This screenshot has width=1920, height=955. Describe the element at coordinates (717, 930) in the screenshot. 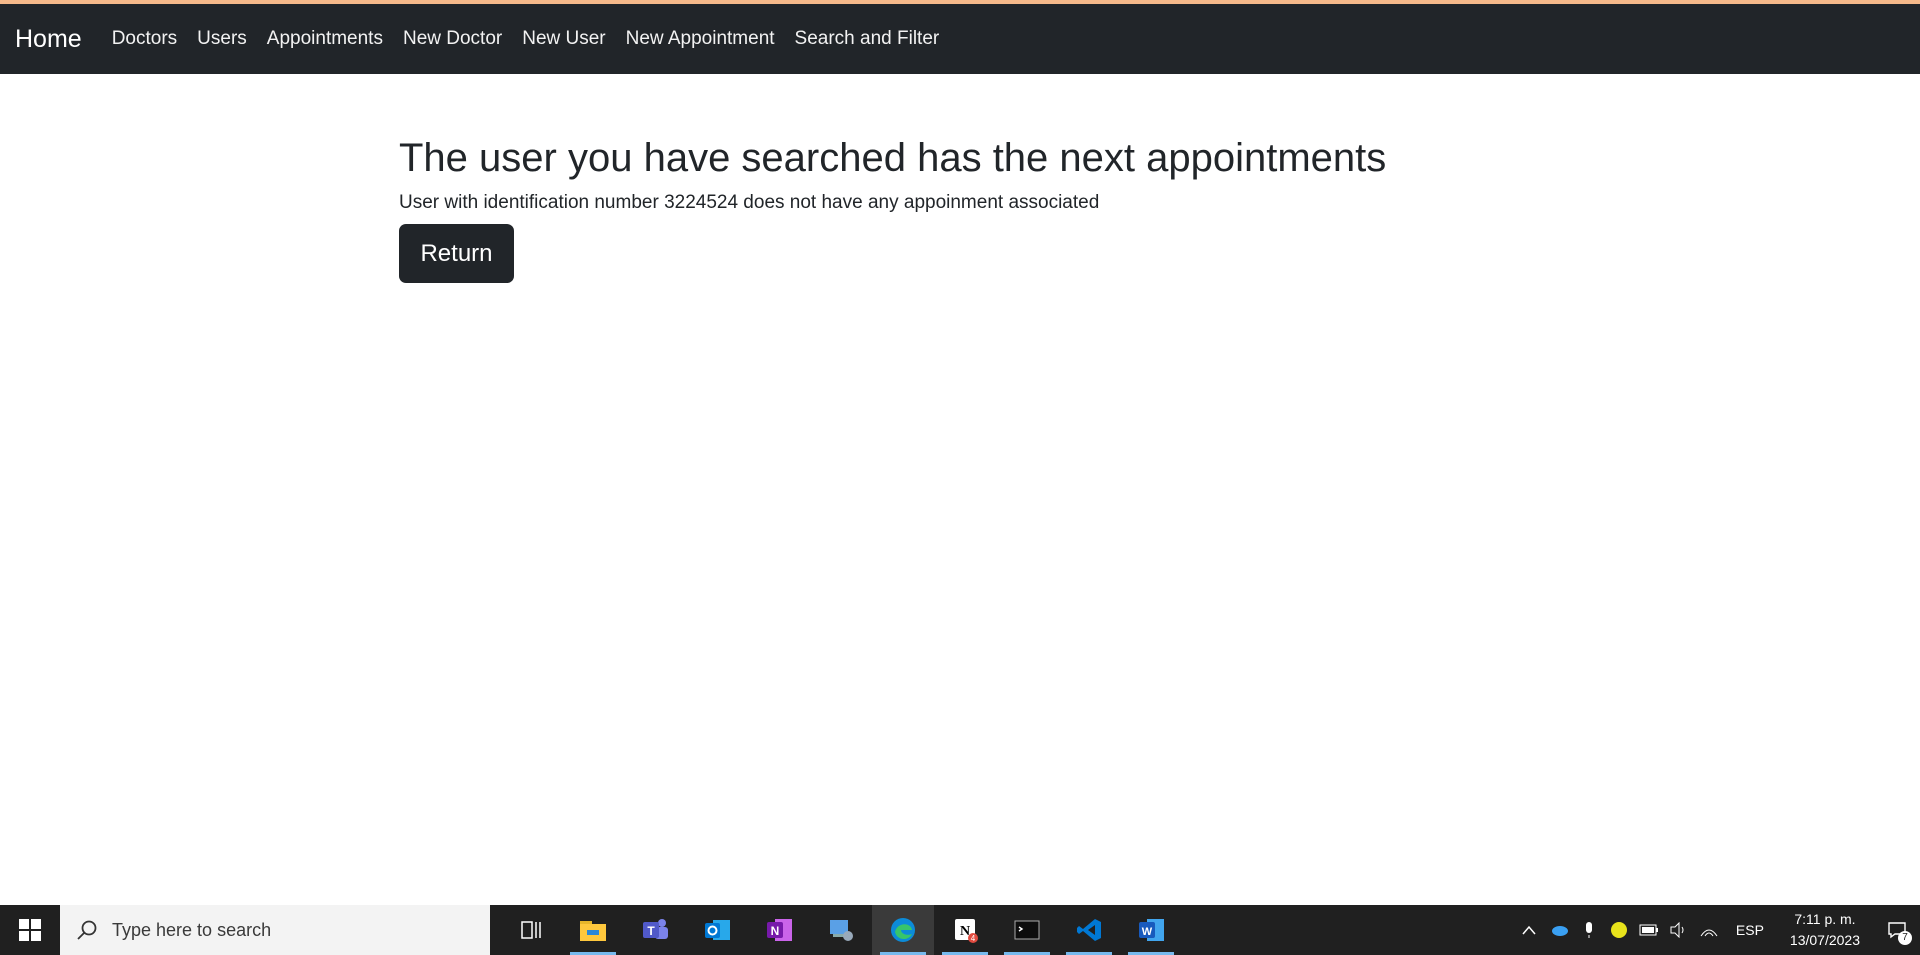

I see `outlook-icon` at that location.